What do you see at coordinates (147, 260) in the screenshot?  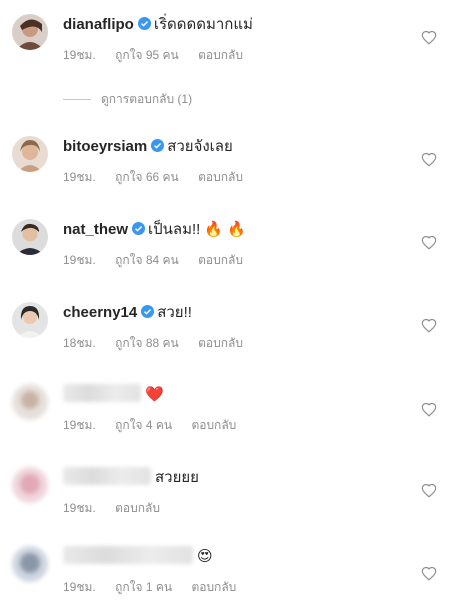 I see `comment-likes: ถูกใจ 84 คน` at bounding box center [147, 260].